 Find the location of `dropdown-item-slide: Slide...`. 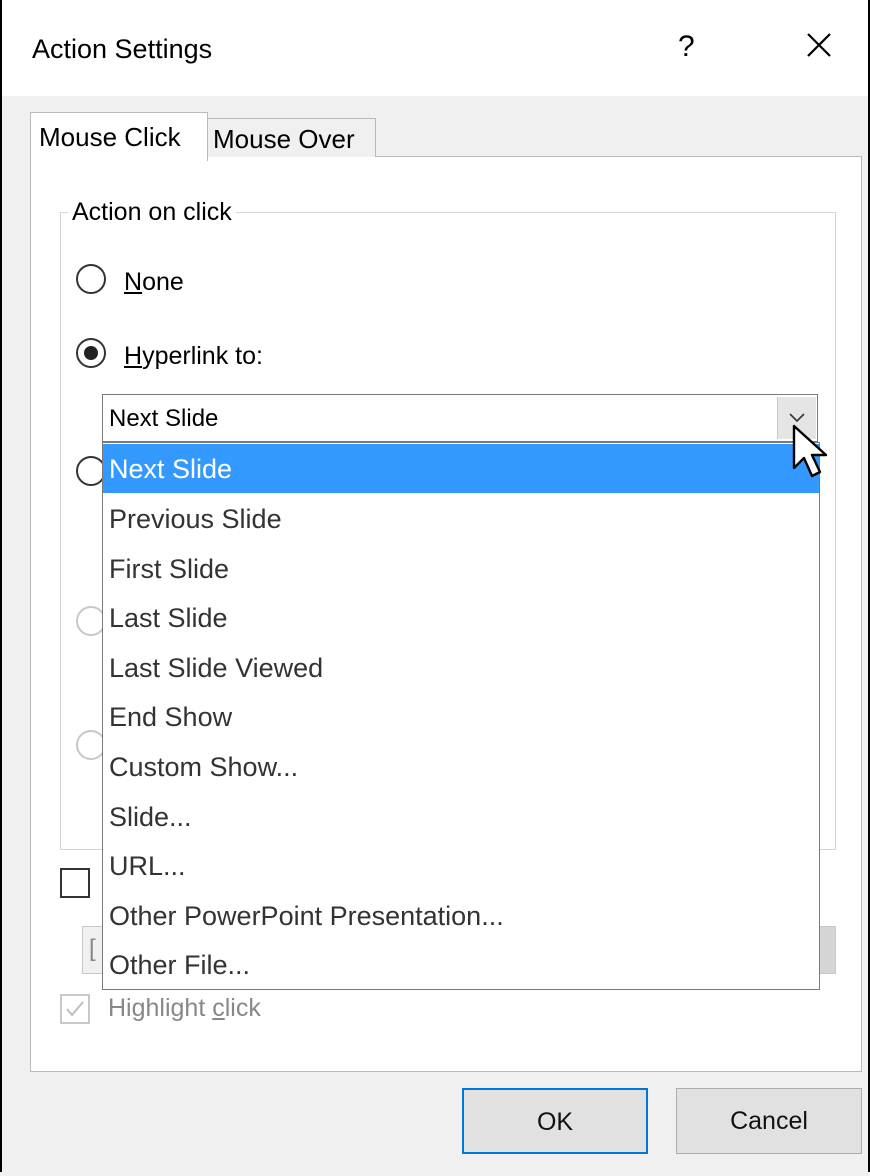

dropdown-item-slide: Slide... is located at coordinates (461, 816).